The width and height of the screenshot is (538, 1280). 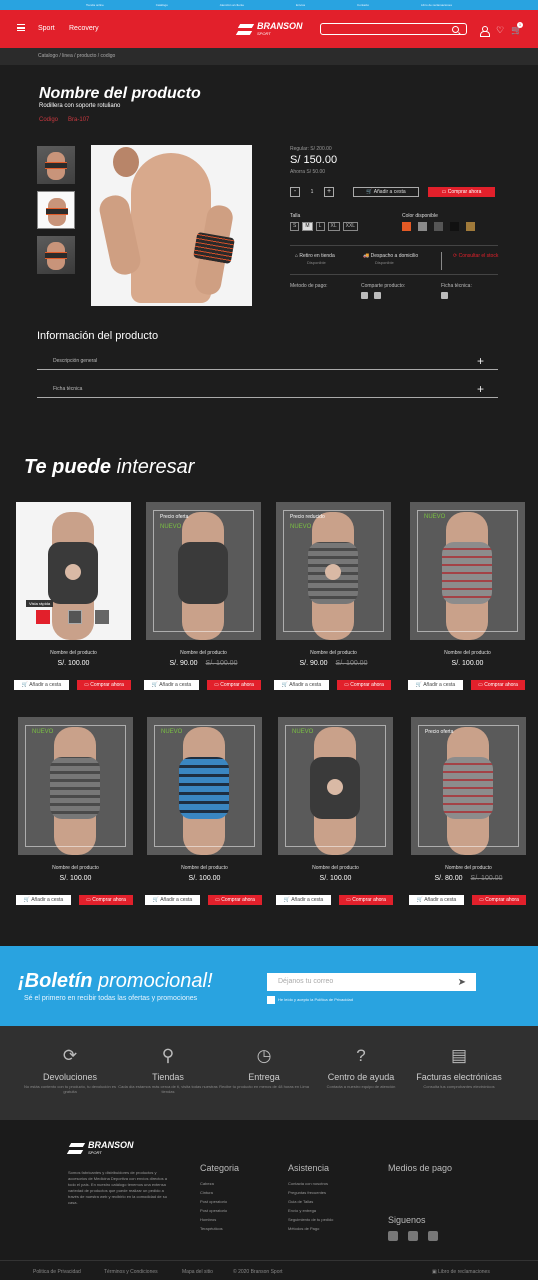 I want to click on size-s: S, so click(x=295, y=226).